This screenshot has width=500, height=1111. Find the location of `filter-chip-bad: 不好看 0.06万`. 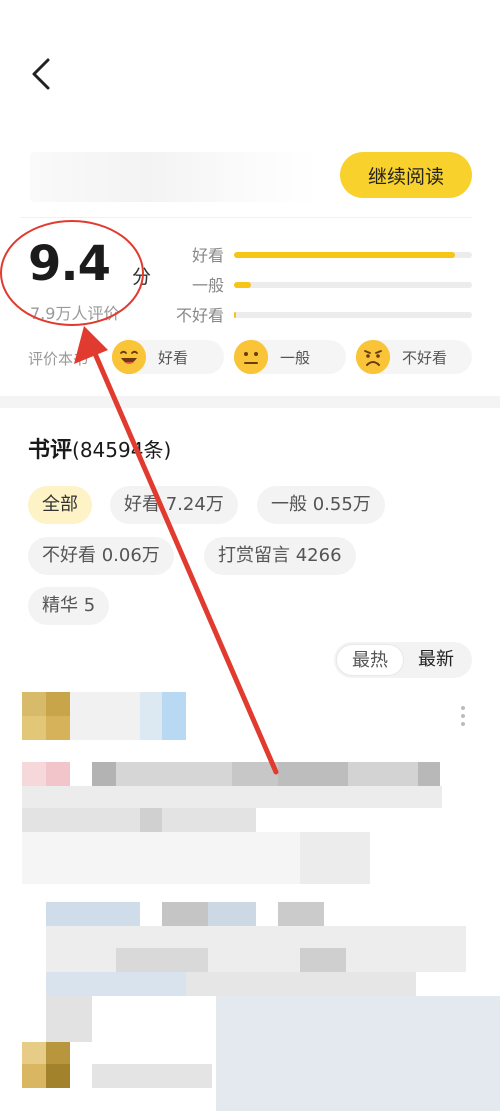

filter-chip-bad: 不好看 0.06万 is located at coordinates (101, 556).